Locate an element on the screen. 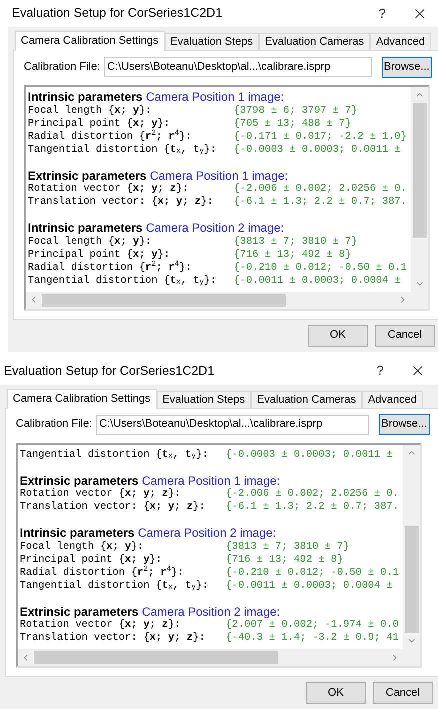  parameter-value: {705 ± 13; 488 ± 7} is located at coordinates (293, 124).